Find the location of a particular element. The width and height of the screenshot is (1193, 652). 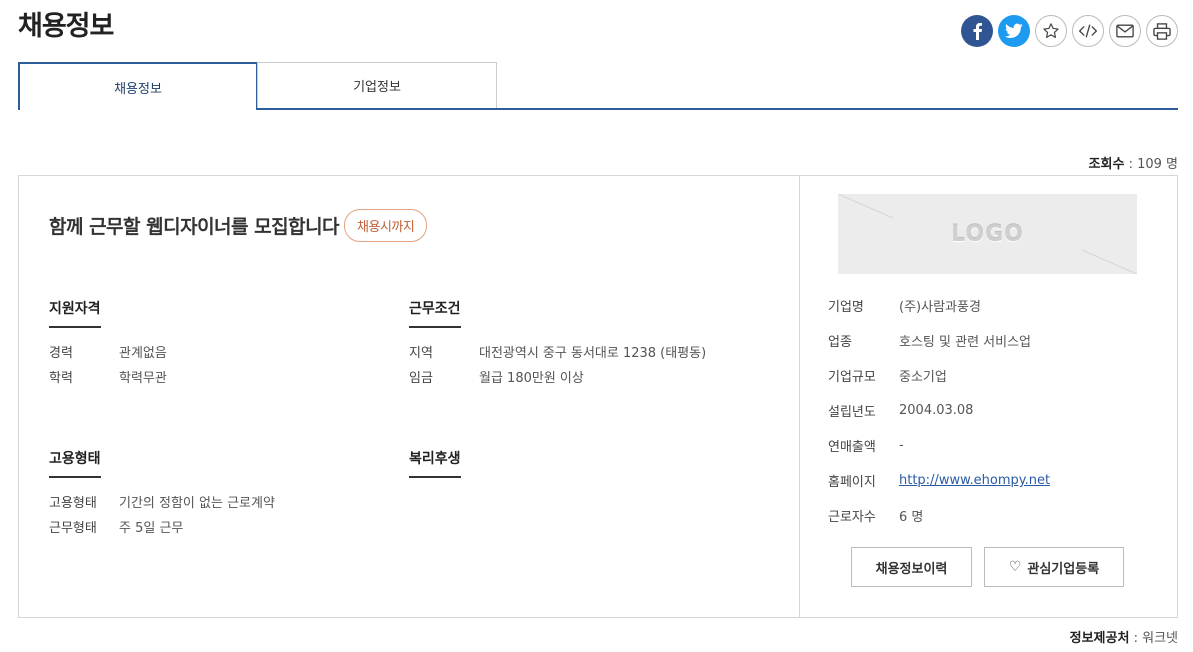

info-row: 근무형태 주 5일 근무 is located at coordinates (162, 526).